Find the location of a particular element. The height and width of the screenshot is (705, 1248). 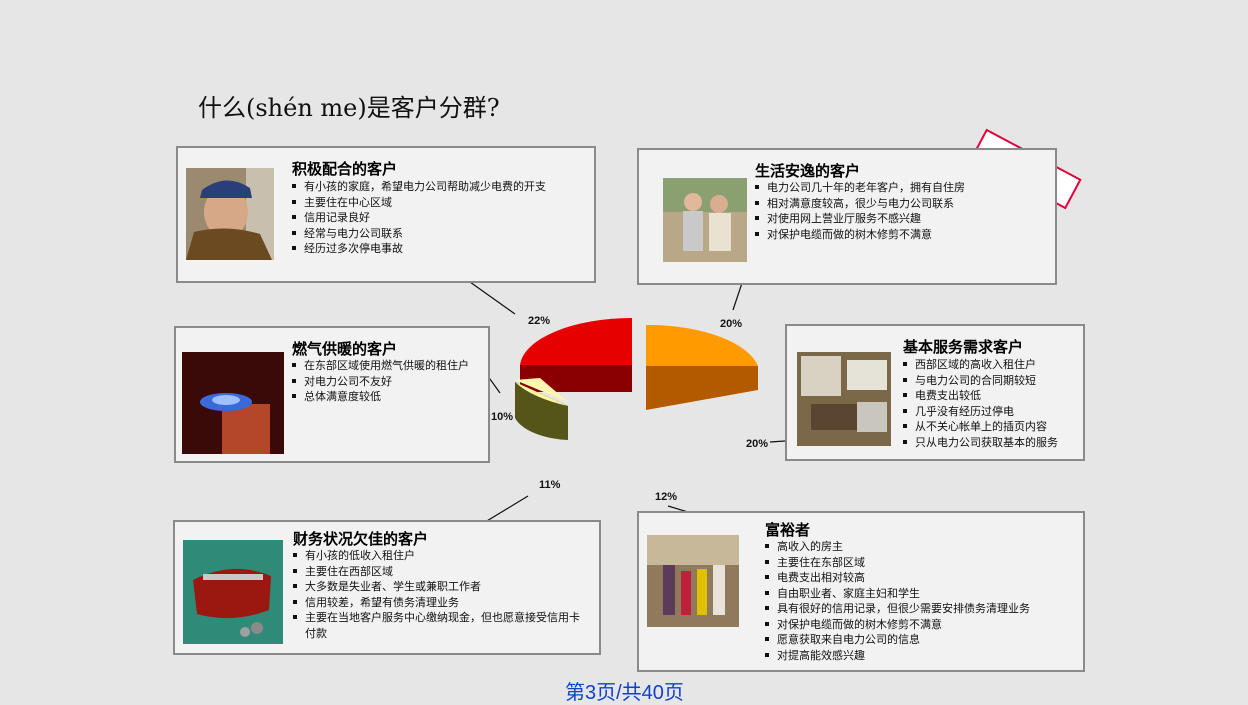

list-item: 主要住在西部区域 is located at coordinates (438, 572).